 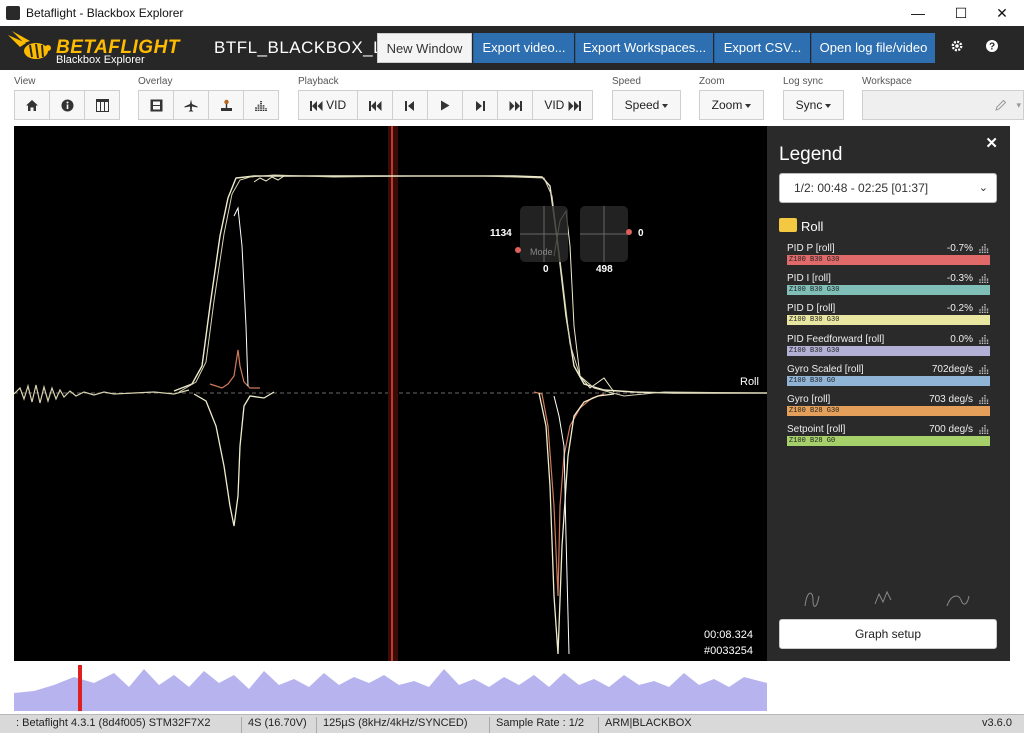 I want to click on step-forward-button, so click(x=480, y=105).